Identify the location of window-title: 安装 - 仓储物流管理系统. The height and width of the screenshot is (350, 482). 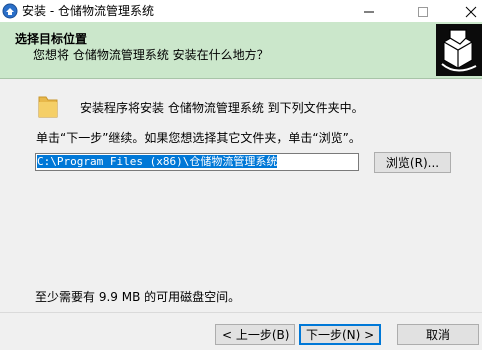
(88, 11).